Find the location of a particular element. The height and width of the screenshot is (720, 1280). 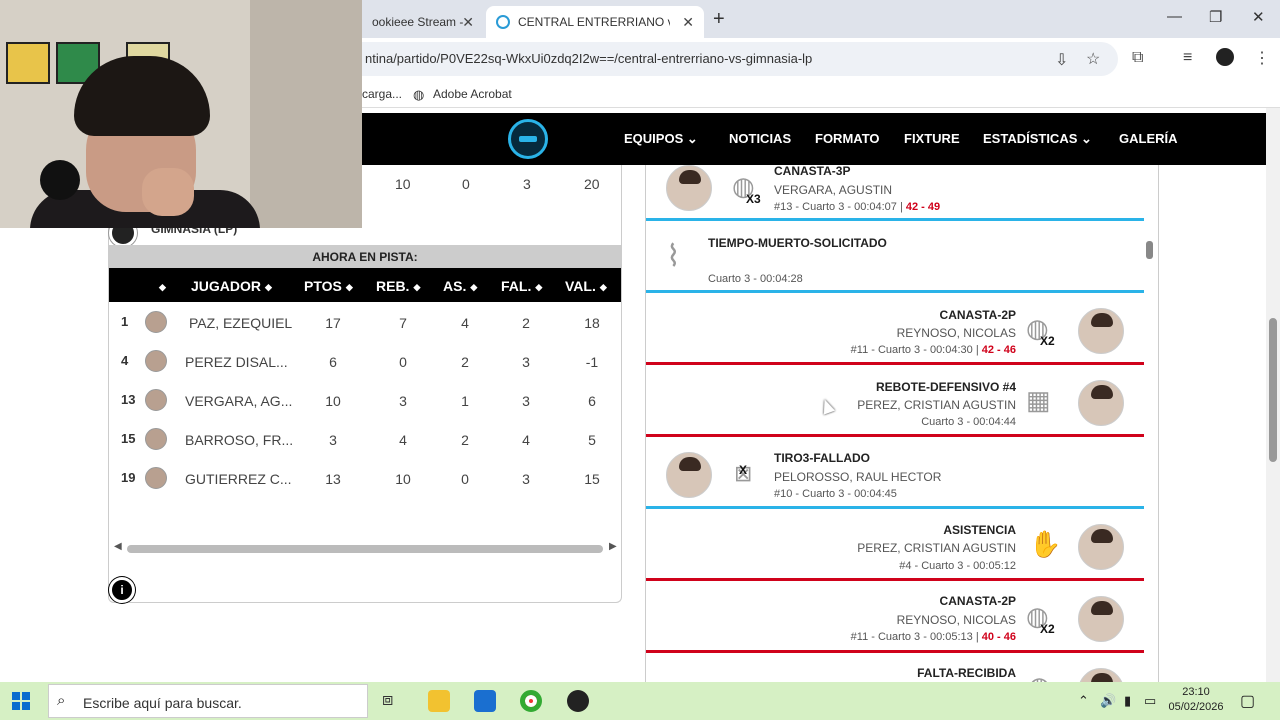

fal-cell: 2 is located at coordinates (526, 323).